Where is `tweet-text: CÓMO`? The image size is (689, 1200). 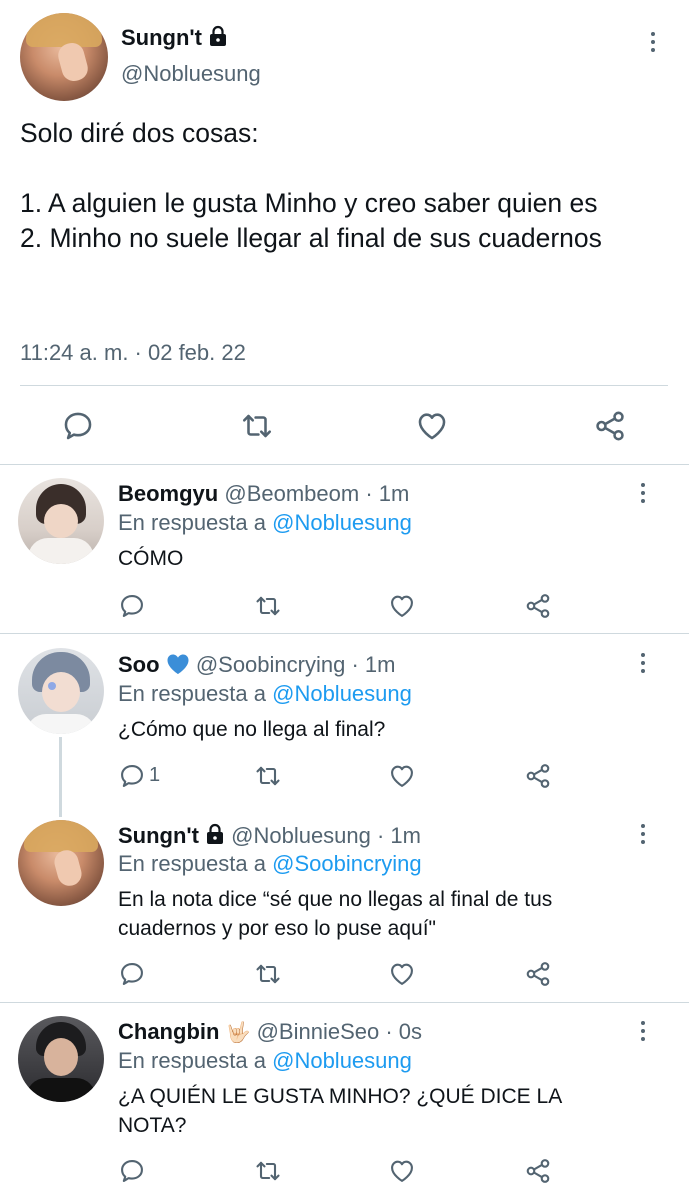
tweet-text: CÓMO is located at coordinates (151, 558).